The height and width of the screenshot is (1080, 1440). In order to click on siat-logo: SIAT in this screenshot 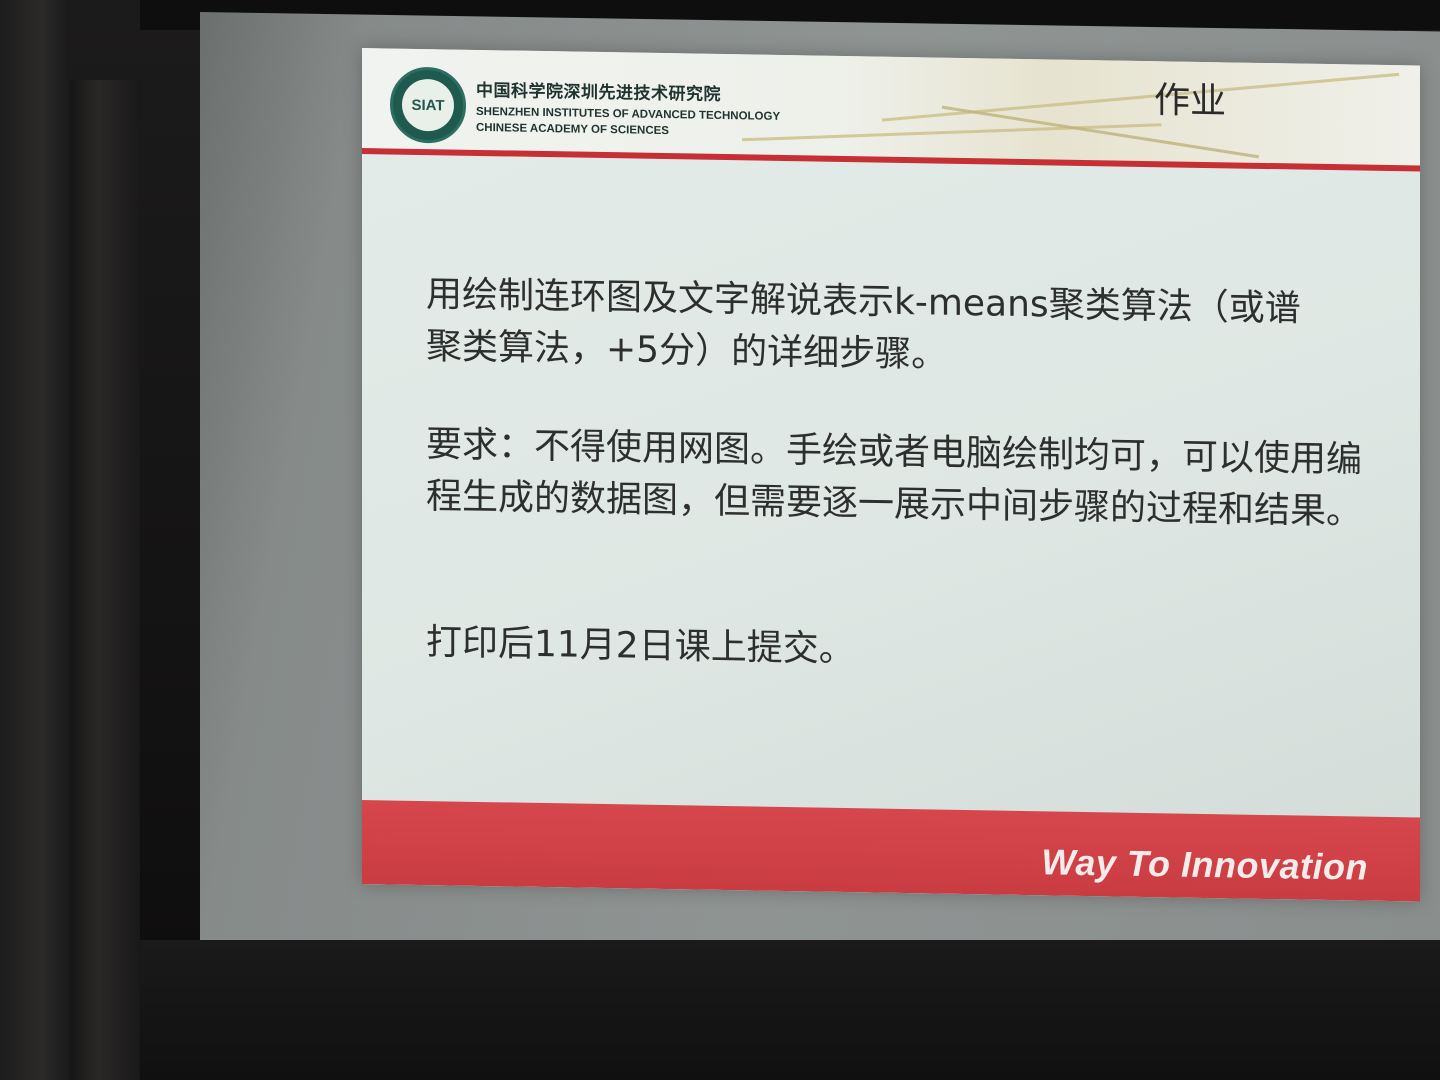, I will do `click(428, 105)`.